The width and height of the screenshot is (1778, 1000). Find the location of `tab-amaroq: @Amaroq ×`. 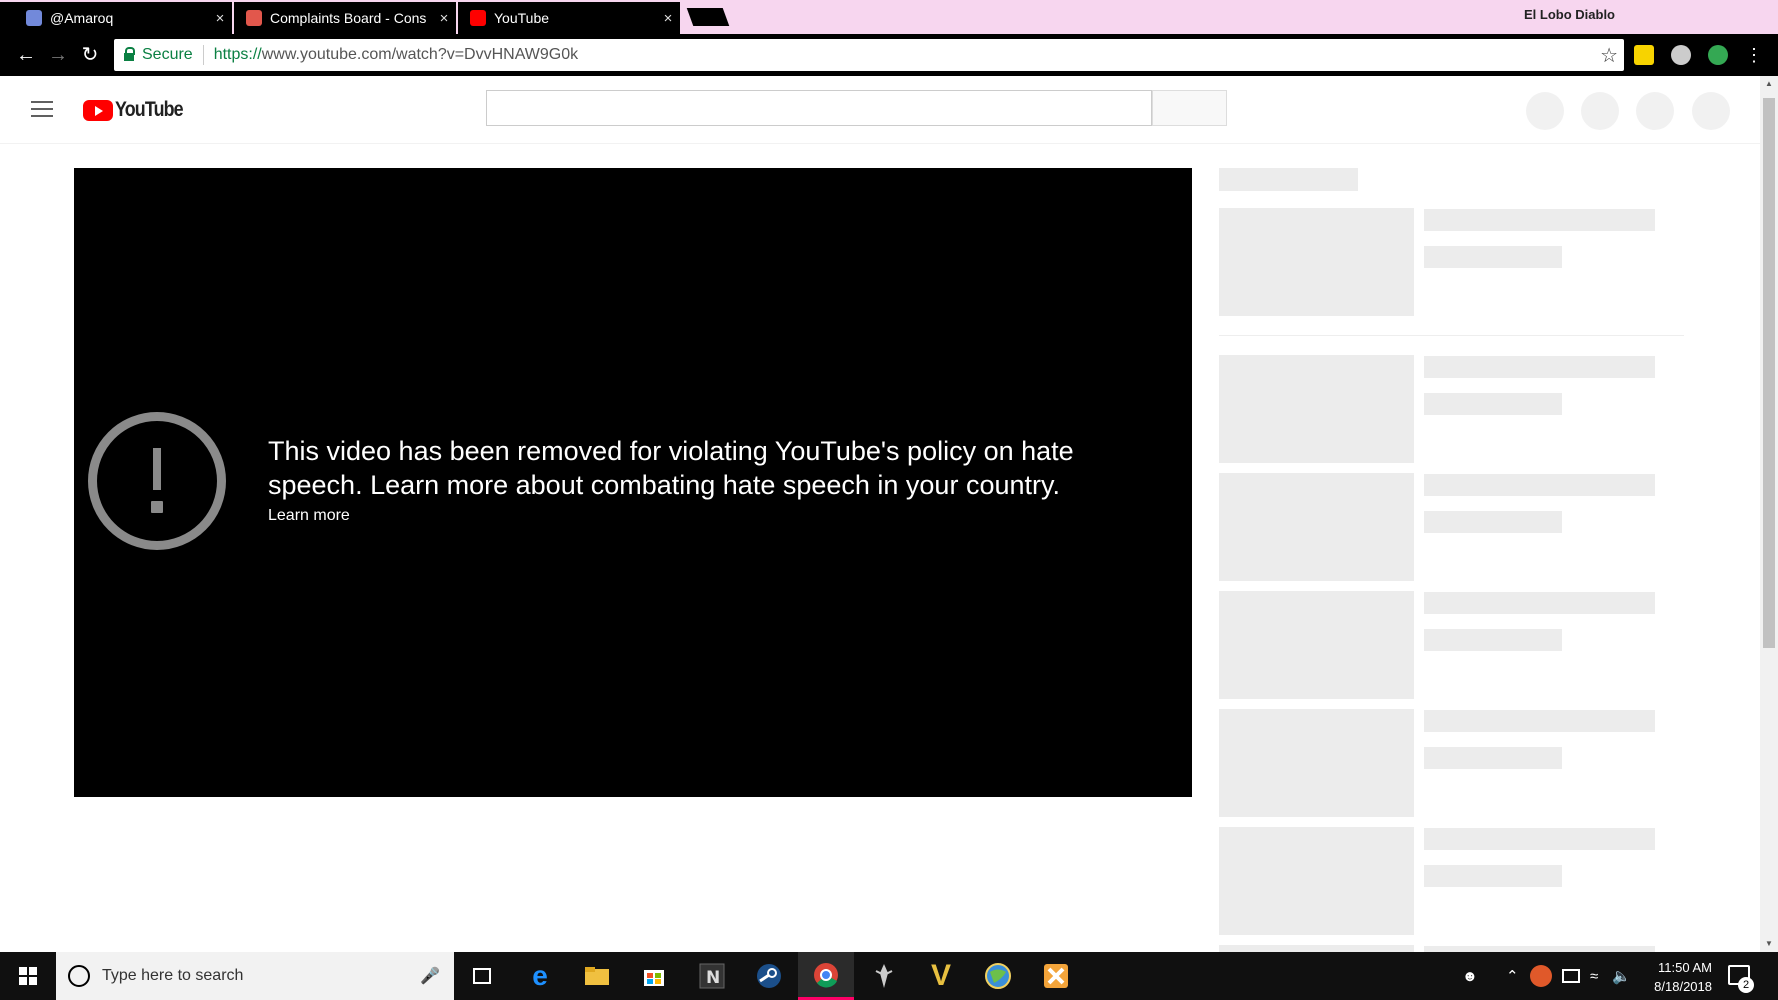

tab-amaroq: @Amaroq × is located at coordinates (116, 18).